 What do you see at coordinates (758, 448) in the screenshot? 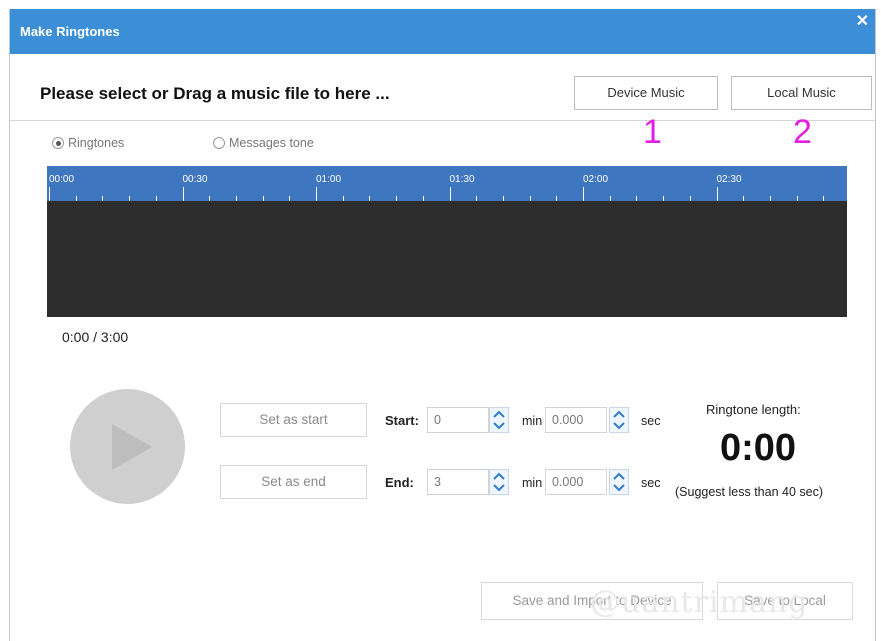
I see `ringtone-length-value: 0:00` at bounding box center [758, 448].